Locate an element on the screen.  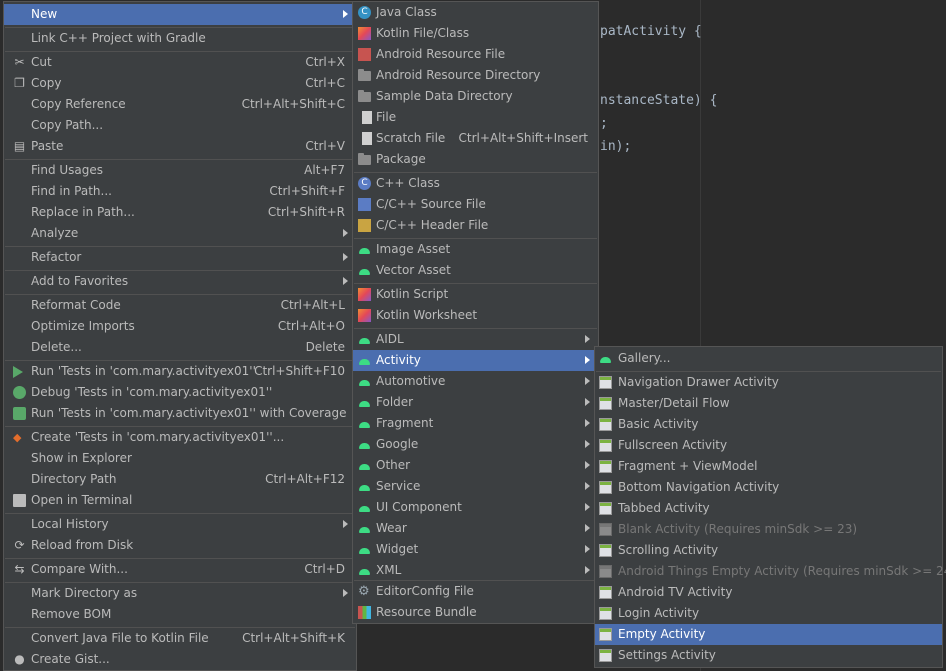
kotlin-script-icon is located at coordinates (364, 294).